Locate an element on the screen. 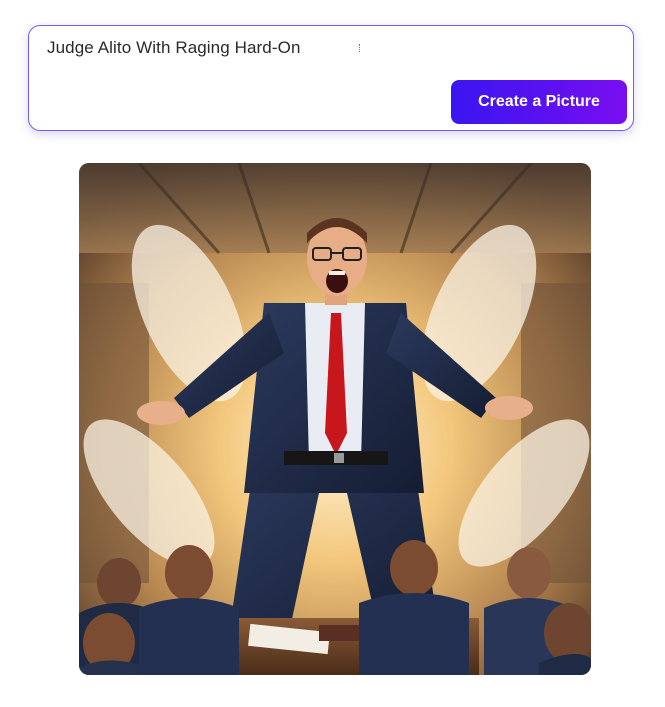  prompt-input: Judge Alito With Raging Hard-On is located at coordinates (174, 48).